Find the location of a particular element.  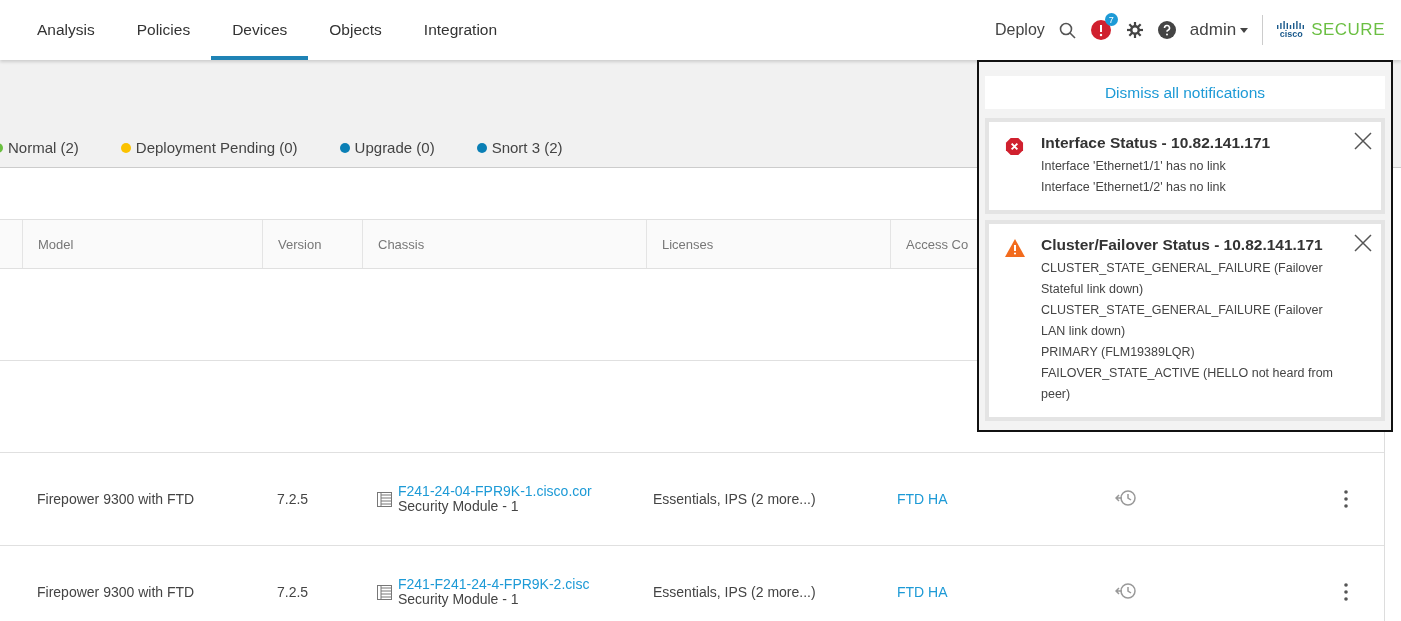

chassis-link: F241-F241-24-4-FPR9K-2.cisc is located at coordinates (494, 584).